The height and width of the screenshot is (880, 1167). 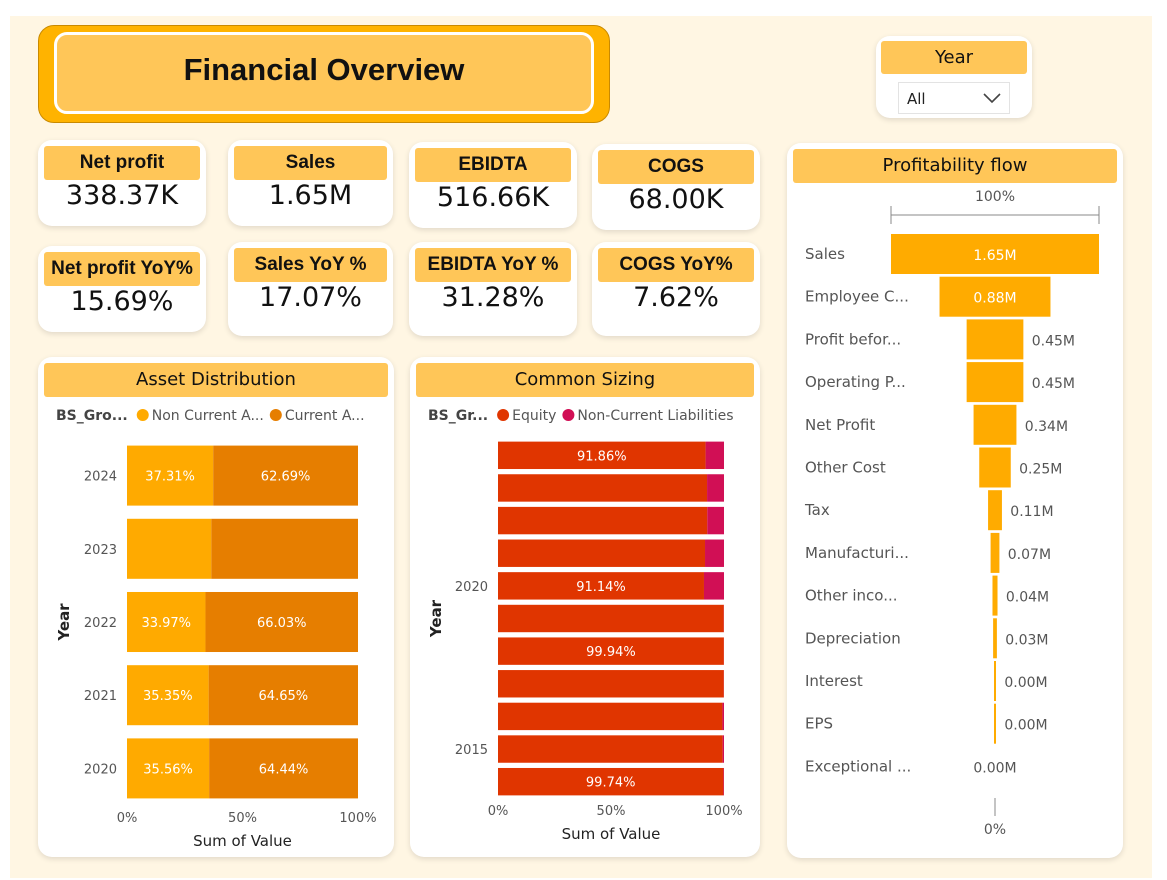 I want to click on page-title: Financial Overview, so click(x=324, y=69).